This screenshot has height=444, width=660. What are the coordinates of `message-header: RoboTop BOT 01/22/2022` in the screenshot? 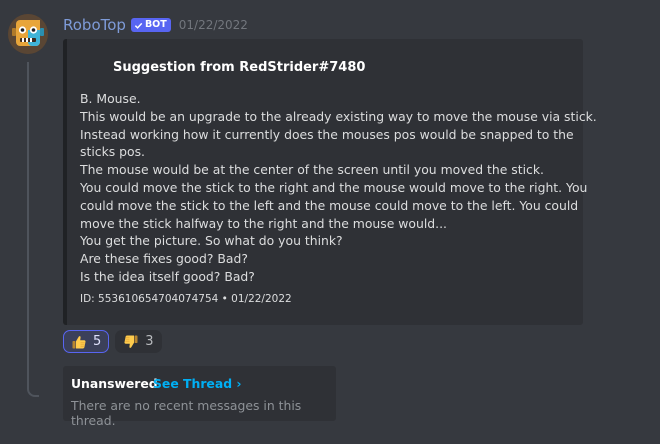 It's located at (155, 25).